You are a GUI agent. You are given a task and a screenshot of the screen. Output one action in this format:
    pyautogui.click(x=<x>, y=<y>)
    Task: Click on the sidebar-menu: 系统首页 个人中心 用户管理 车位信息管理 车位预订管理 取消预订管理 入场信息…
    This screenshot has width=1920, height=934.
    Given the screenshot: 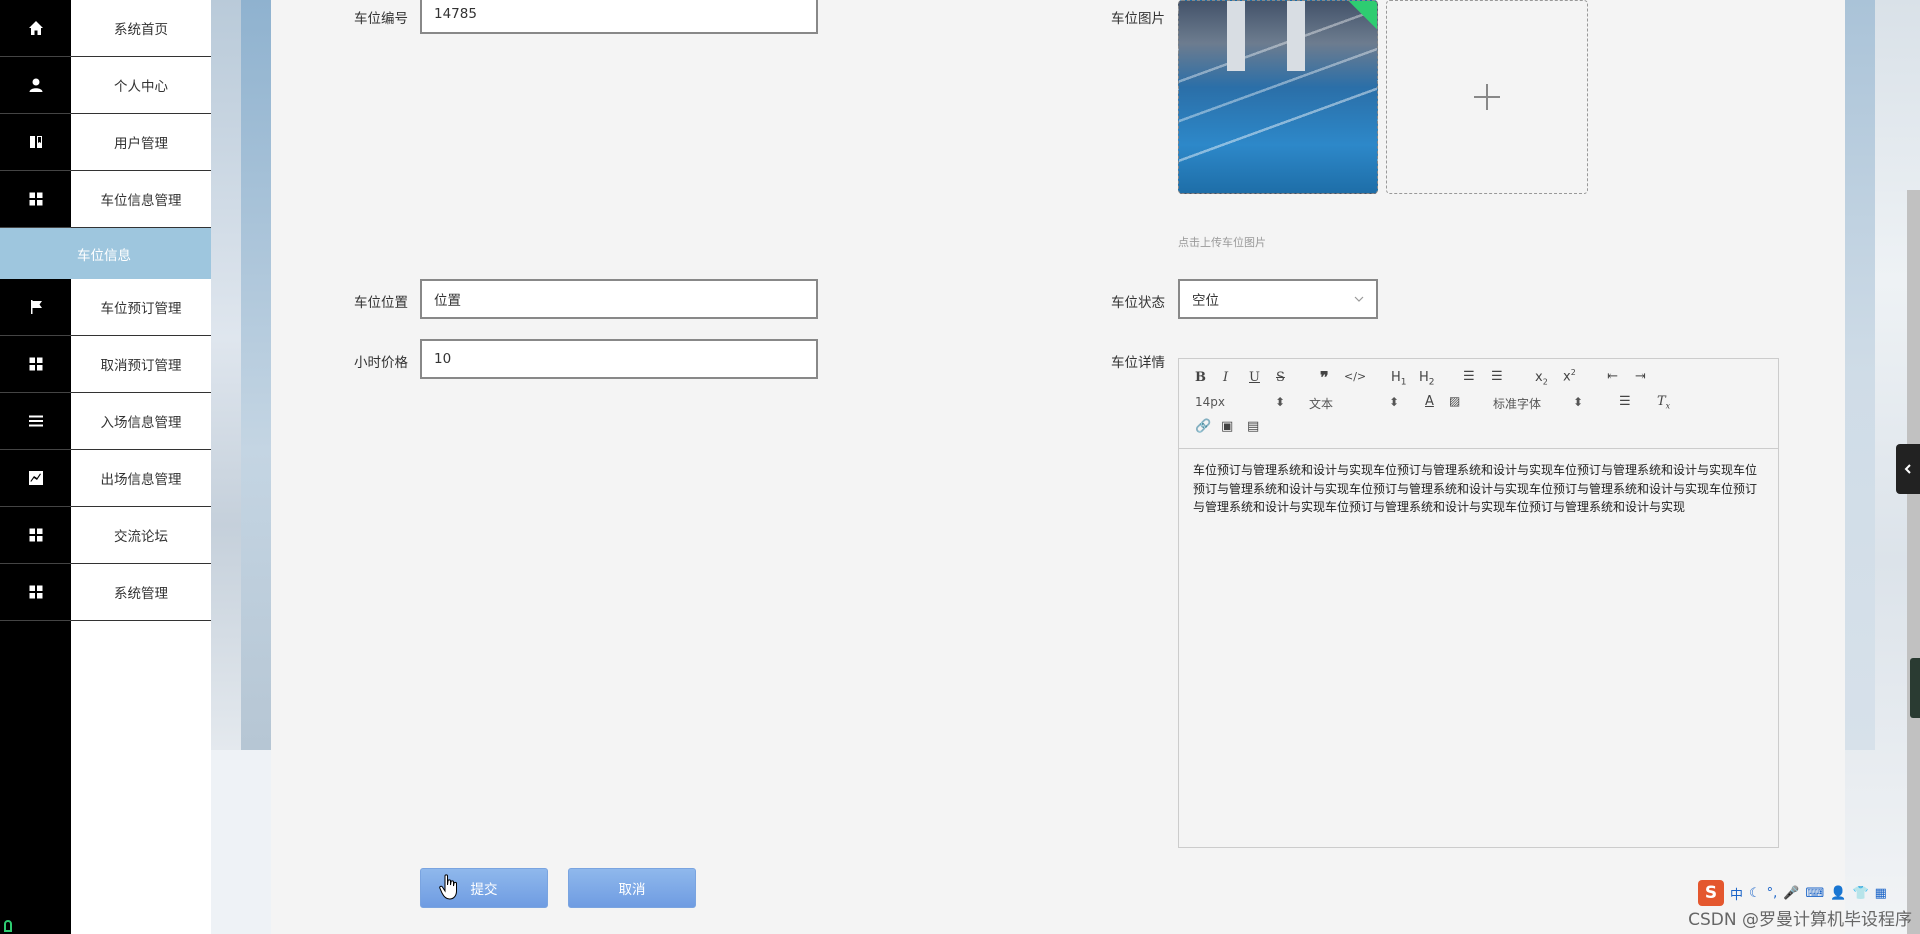 What is the action you would take?
    pyautogui.click(x=141, y=467)
    